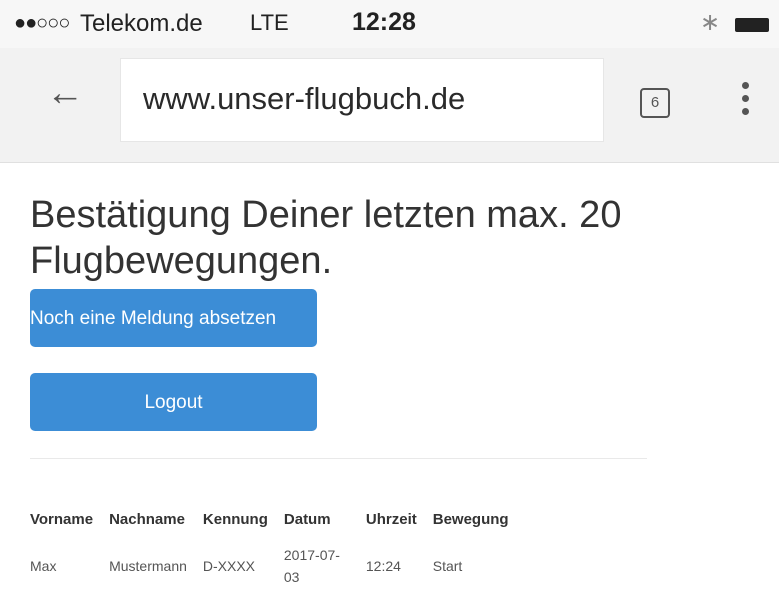 This screenshot has width=779, height=596. Describe the element at coordinates (311, 566) in the screenshot. I see `cell-datum: 2017-07-03` at that location.